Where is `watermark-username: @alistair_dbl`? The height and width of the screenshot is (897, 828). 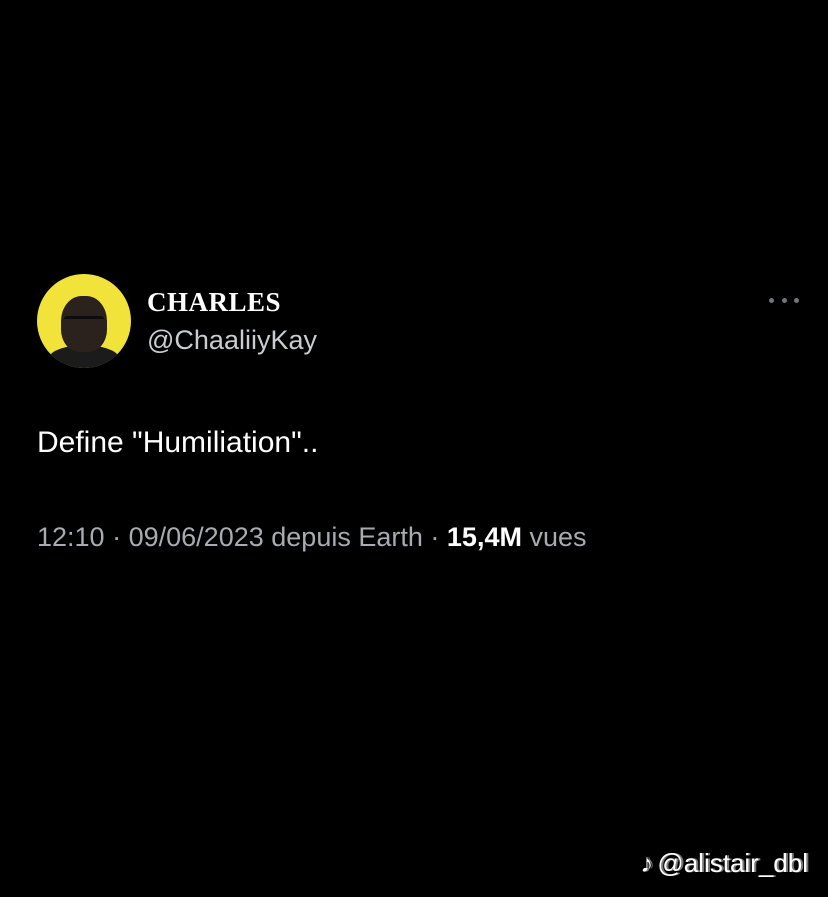
watermark-username: @alistair_dbl is located at coordinates (732, 863).